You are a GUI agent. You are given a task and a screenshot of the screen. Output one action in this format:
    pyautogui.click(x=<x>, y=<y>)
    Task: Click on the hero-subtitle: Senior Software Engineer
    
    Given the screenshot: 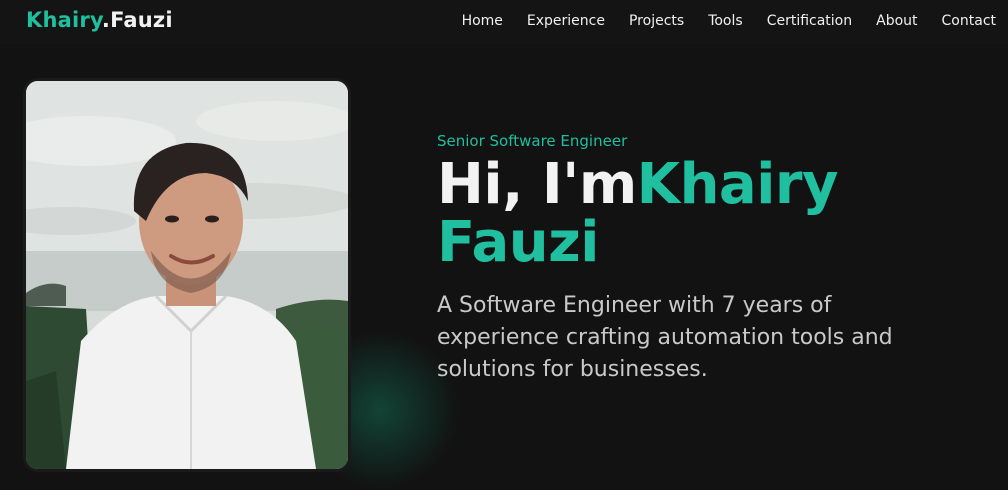 What is the action you would take?
    pyautogui.click(x=532, y=141)
    